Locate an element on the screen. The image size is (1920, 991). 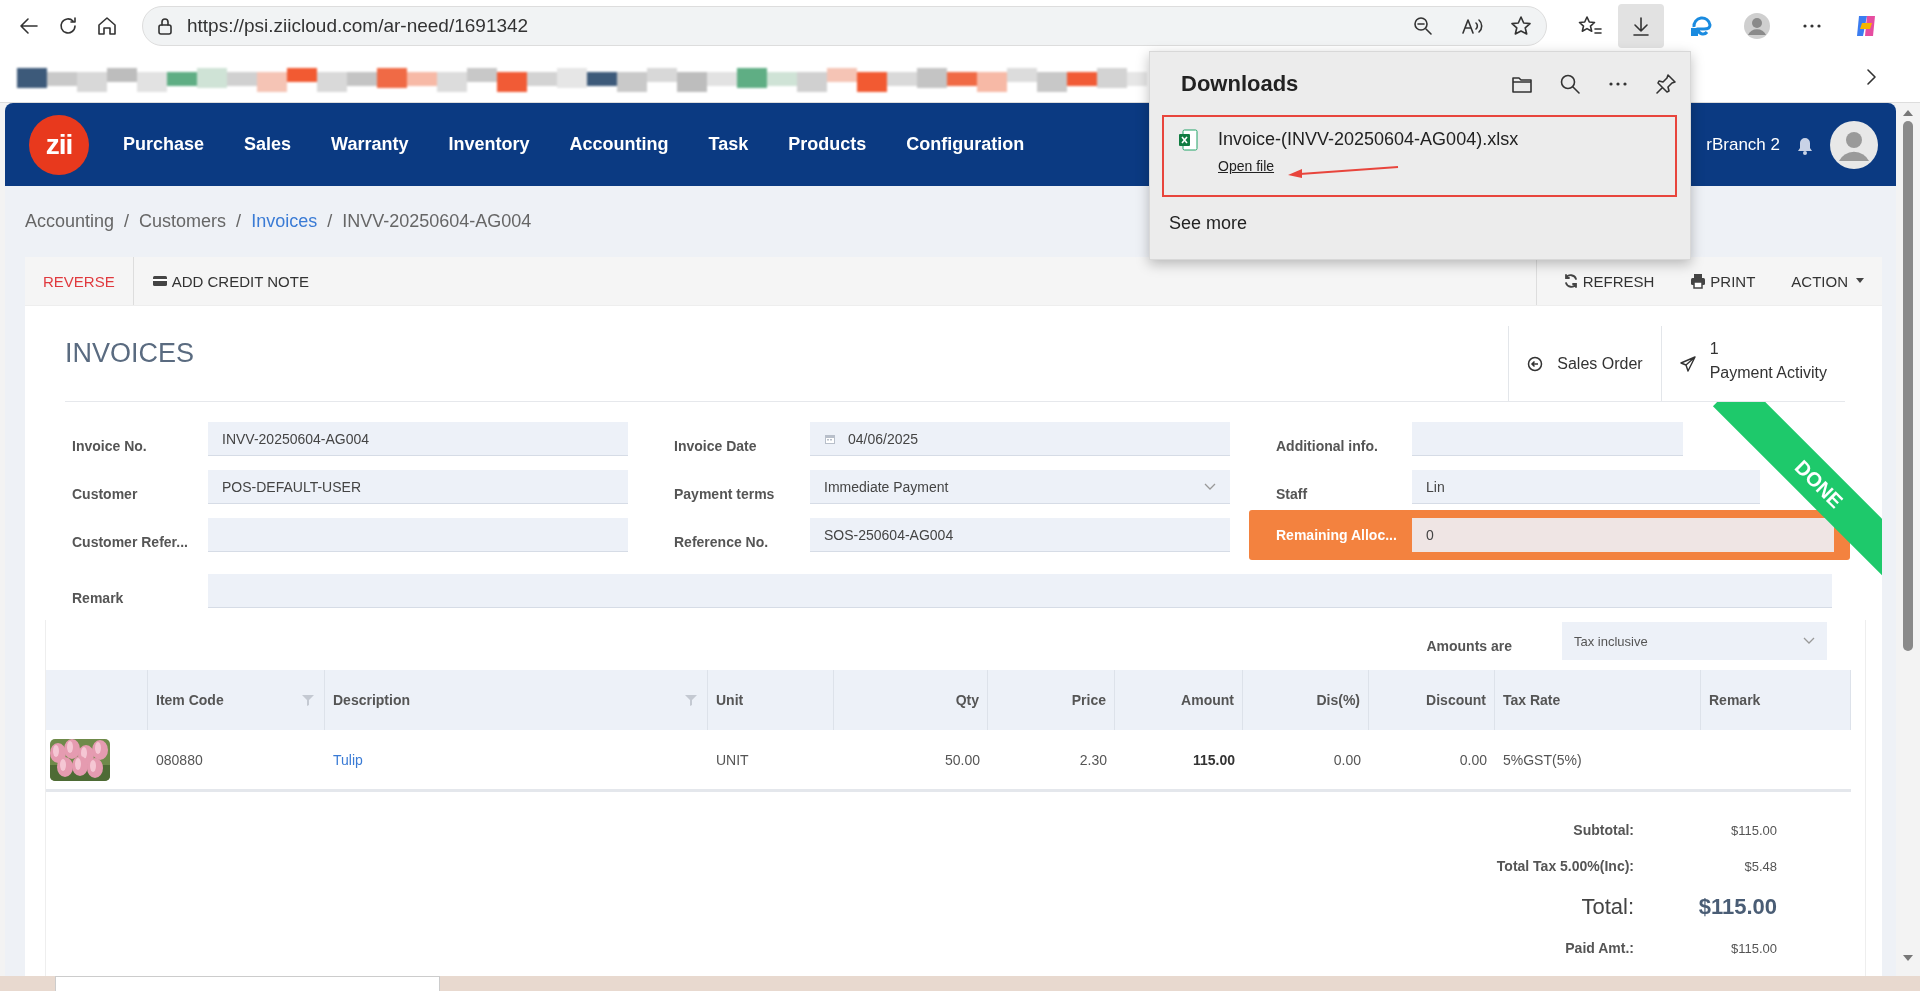
field-label: Invoice Date is located at coordinates (716, 445).